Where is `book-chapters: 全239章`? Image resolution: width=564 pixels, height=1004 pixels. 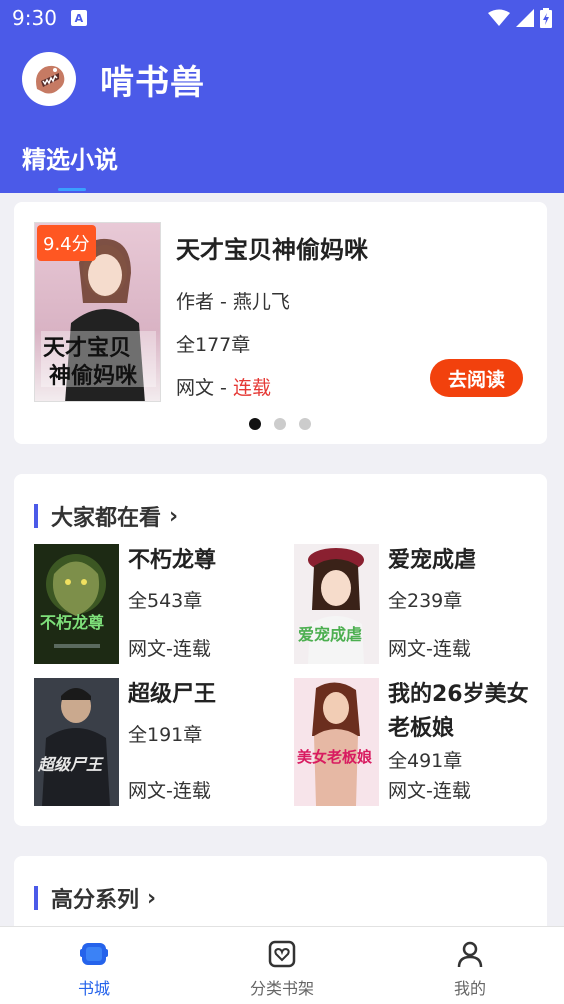
book-chapters: 全239章 is located at coordinates (425, 601).